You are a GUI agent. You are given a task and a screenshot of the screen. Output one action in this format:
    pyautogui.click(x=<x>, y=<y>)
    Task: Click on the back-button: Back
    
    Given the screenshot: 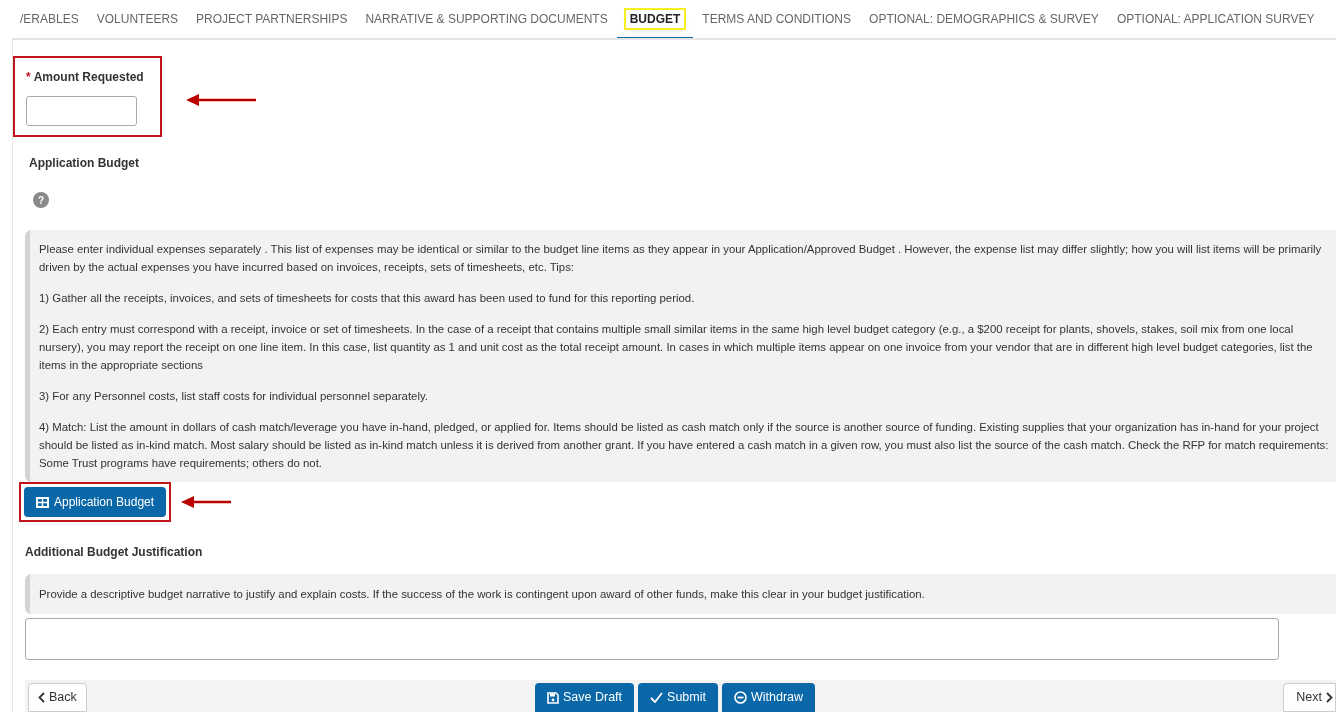 What is the action you would take?
    pyautogui.click(x=57, y=697)
    